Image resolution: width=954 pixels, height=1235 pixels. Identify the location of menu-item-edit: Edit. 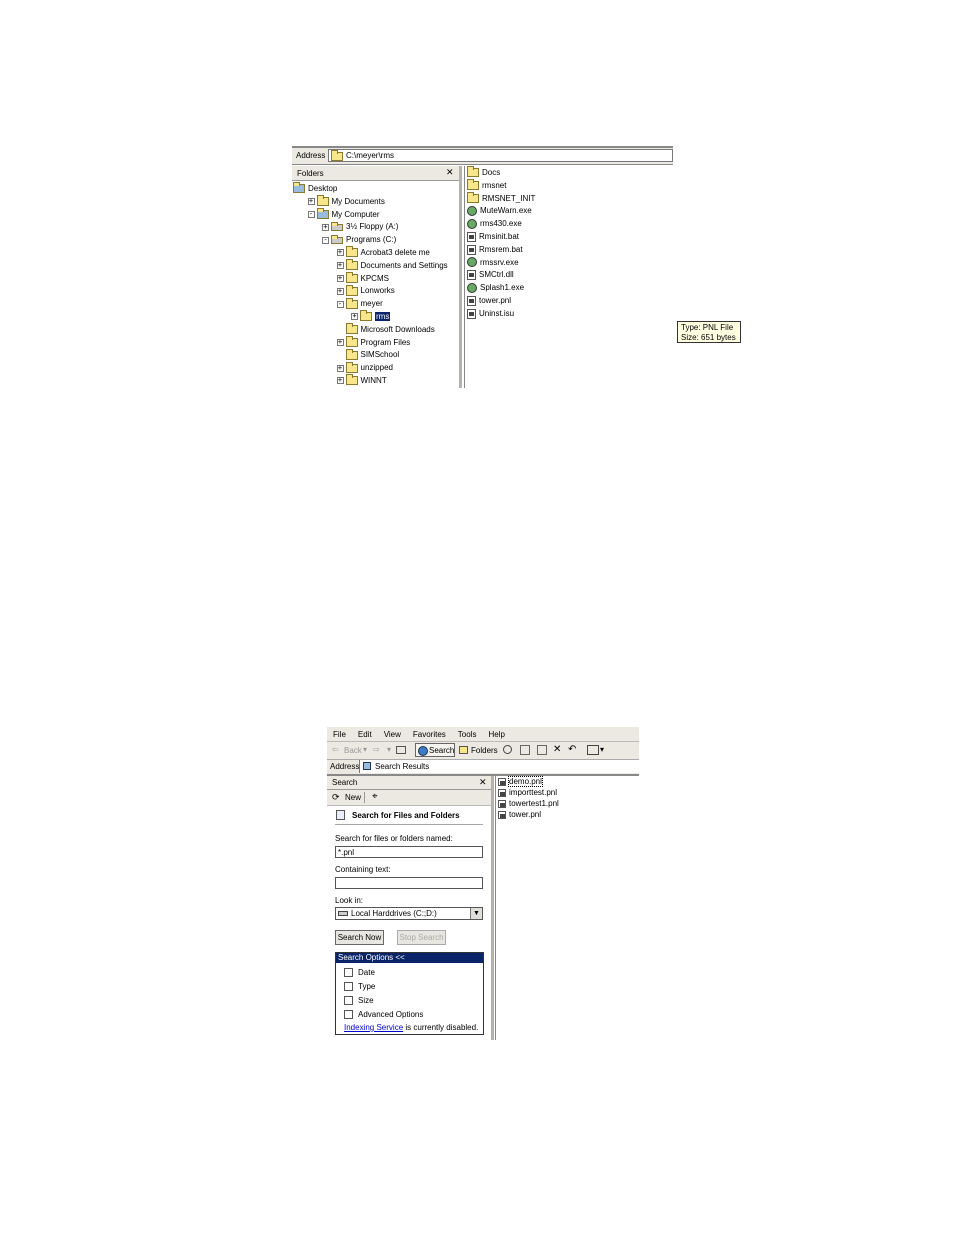
(365, 734).